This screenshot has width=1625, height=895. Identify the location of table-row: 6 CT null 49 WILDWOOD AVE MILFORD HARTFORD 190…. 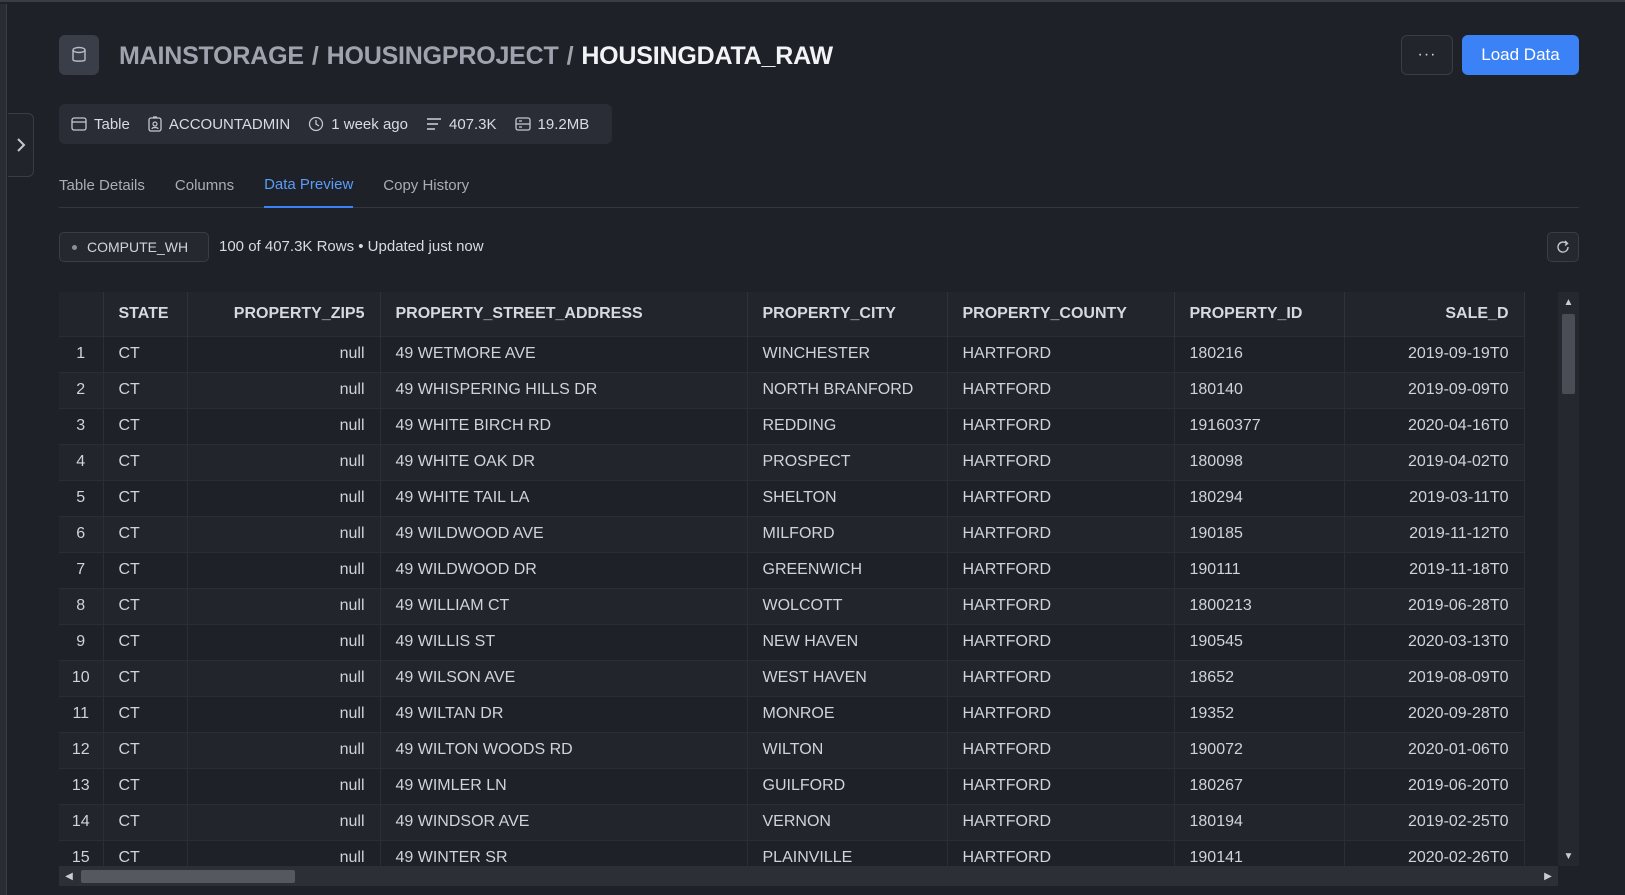
(792, 533).